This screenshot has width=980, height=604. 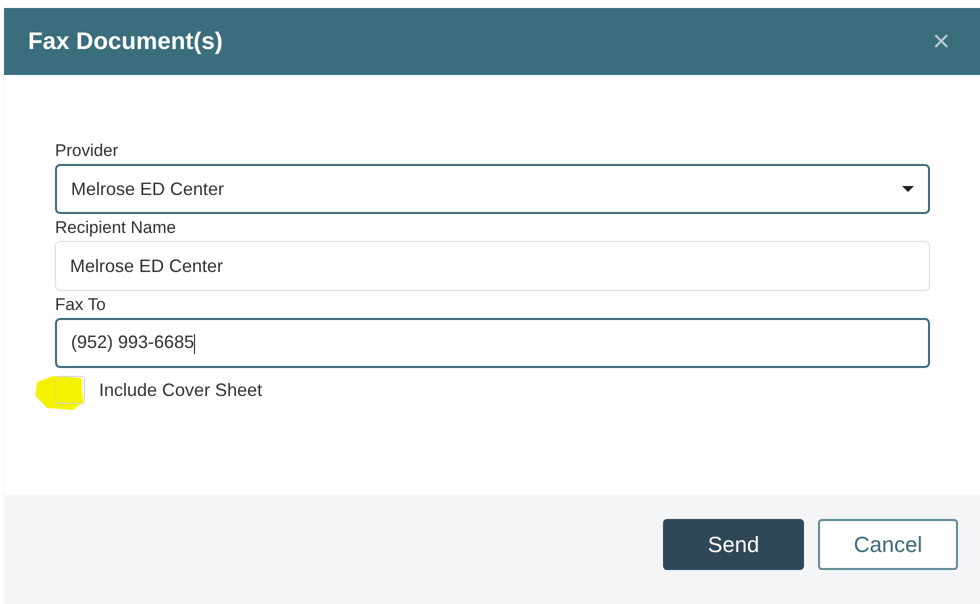 What do you see at coordinates (733, 544) in the screenshot?
I see `send-button: Send` at bounding box center [733, 544].